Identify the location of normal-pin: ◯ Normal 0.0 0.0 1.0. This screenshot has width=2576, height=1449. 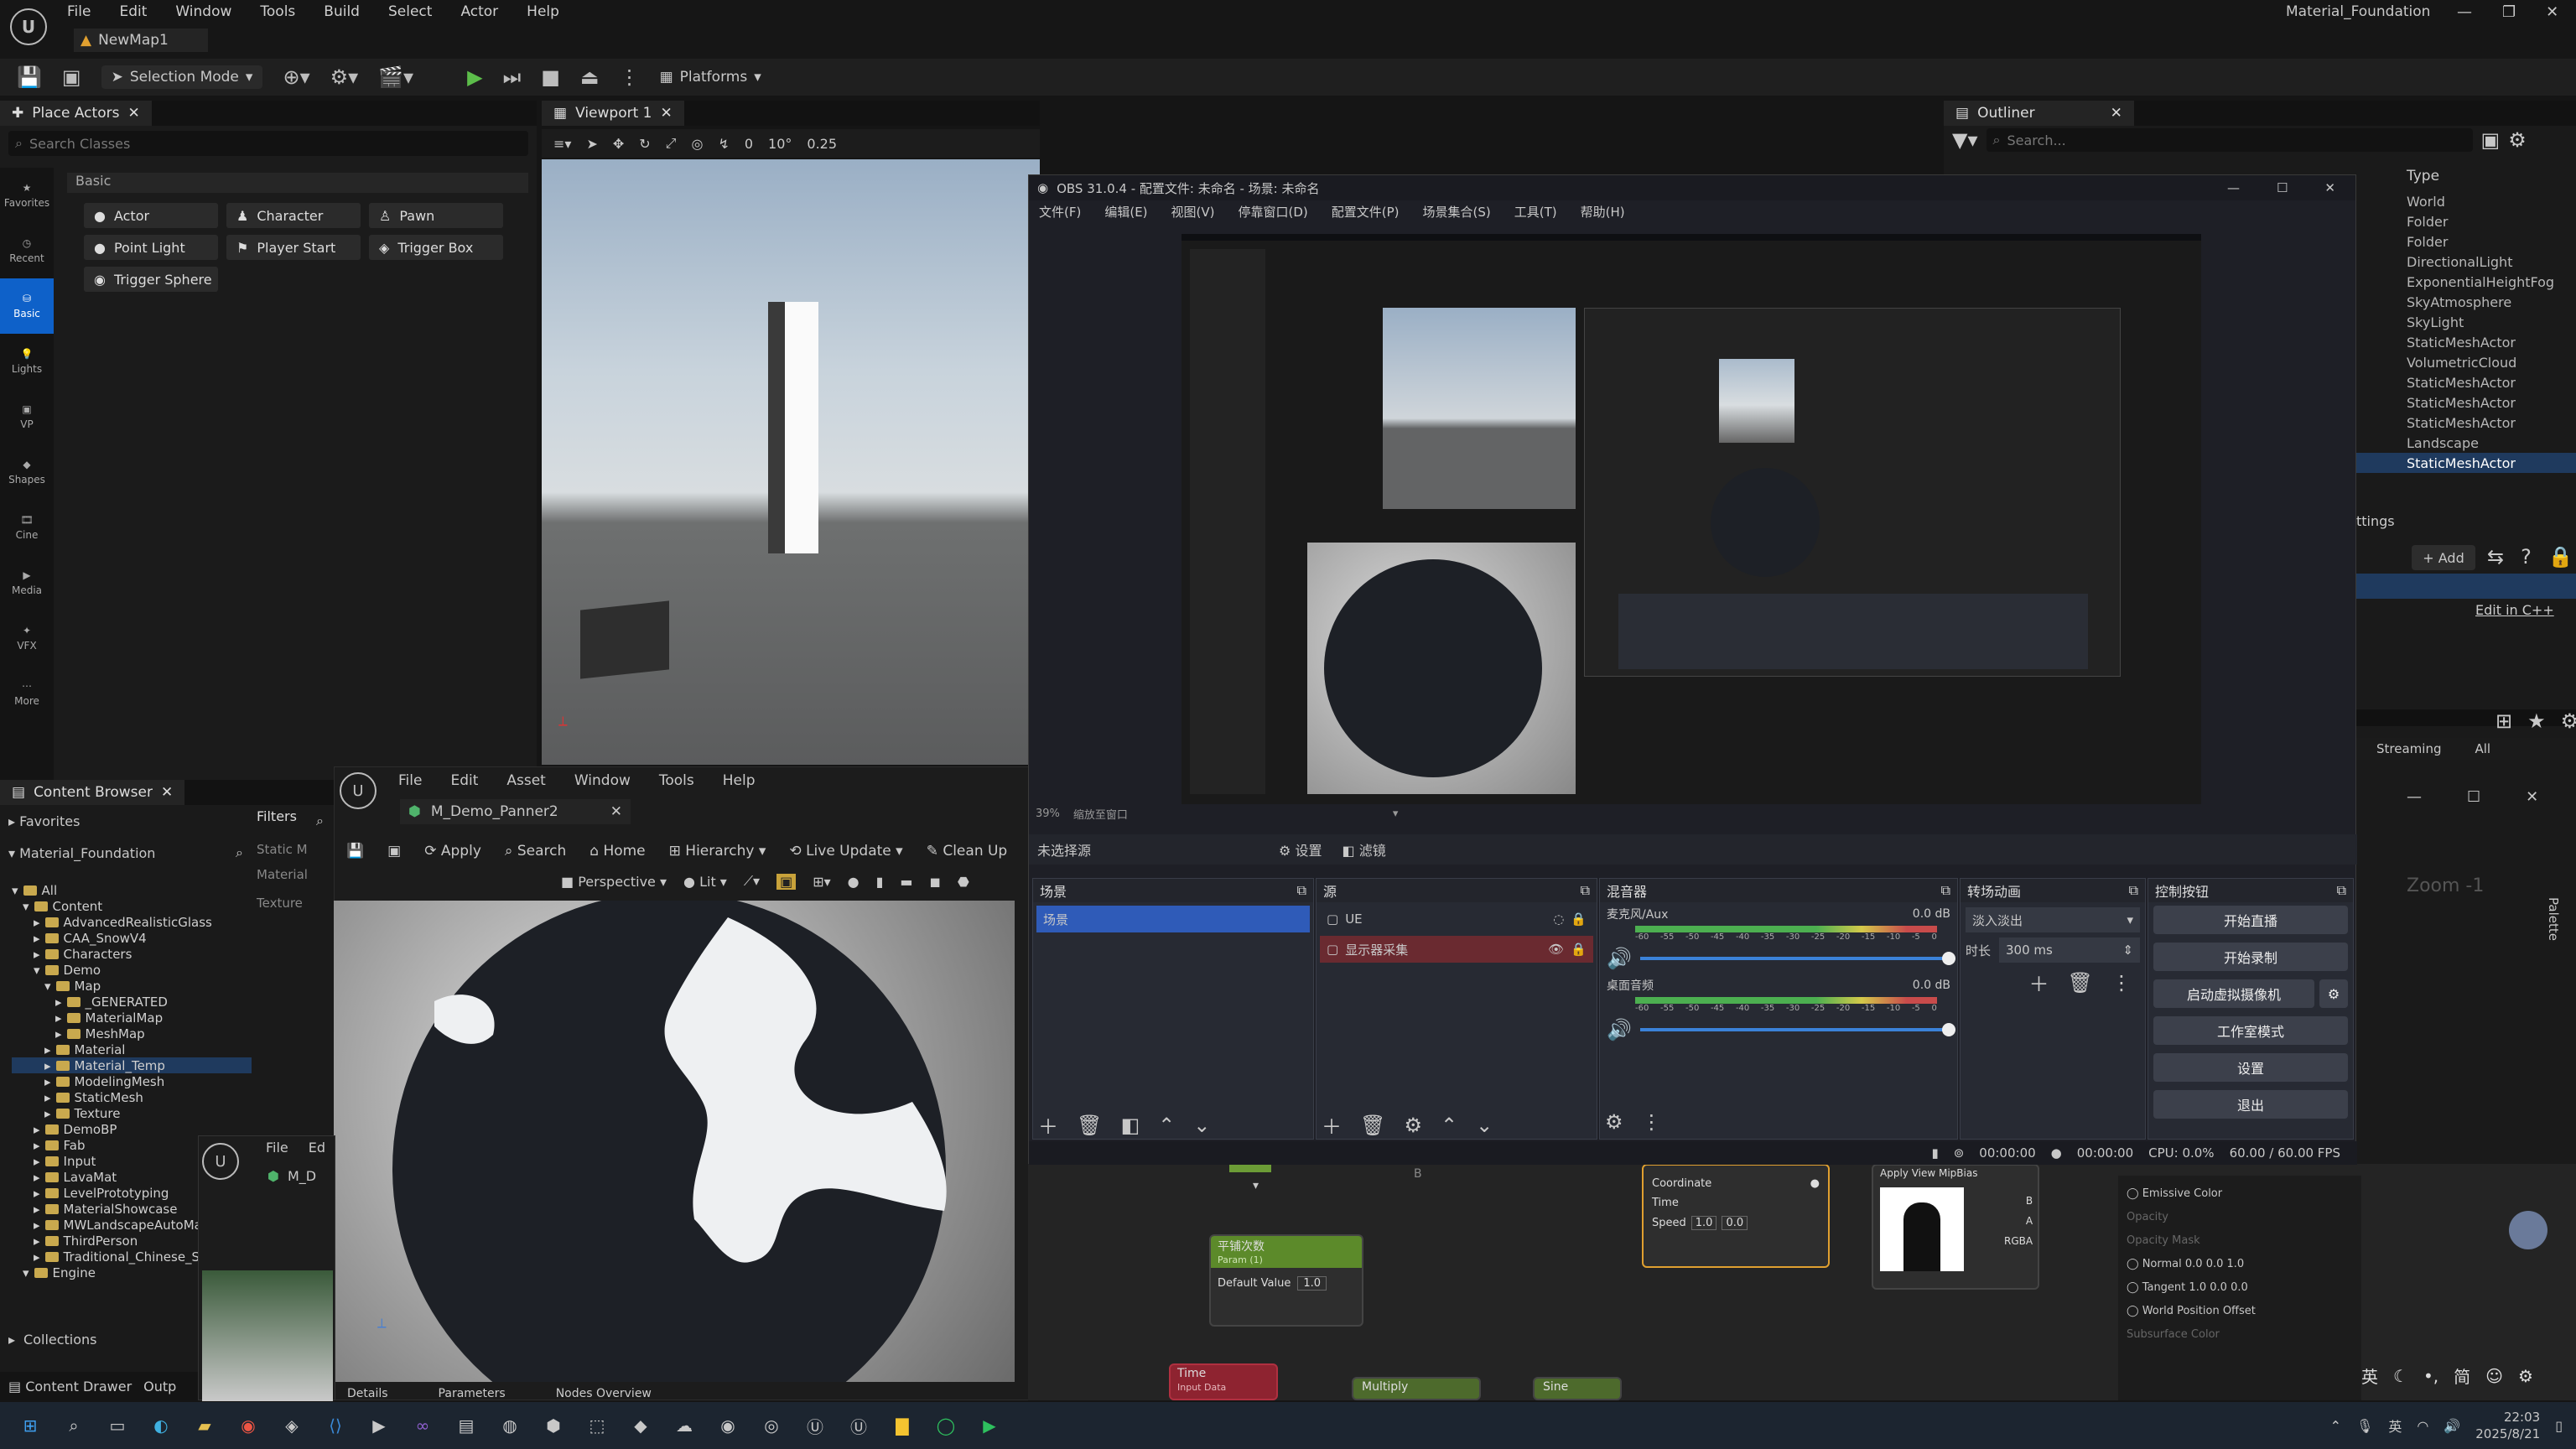
(2240, 1264).